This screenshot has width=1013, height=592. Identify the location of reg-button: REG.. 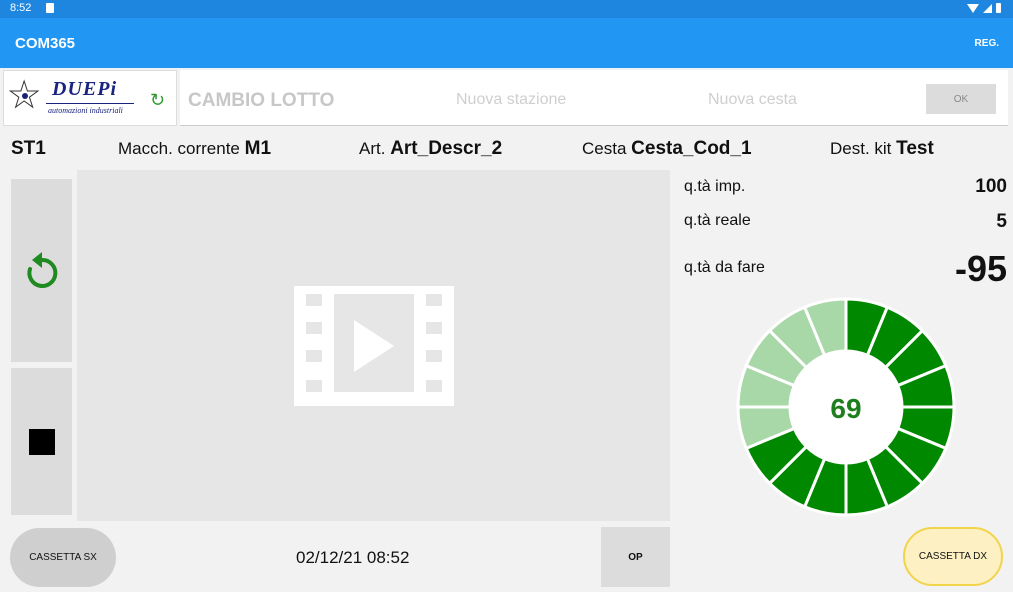
(987, 43).